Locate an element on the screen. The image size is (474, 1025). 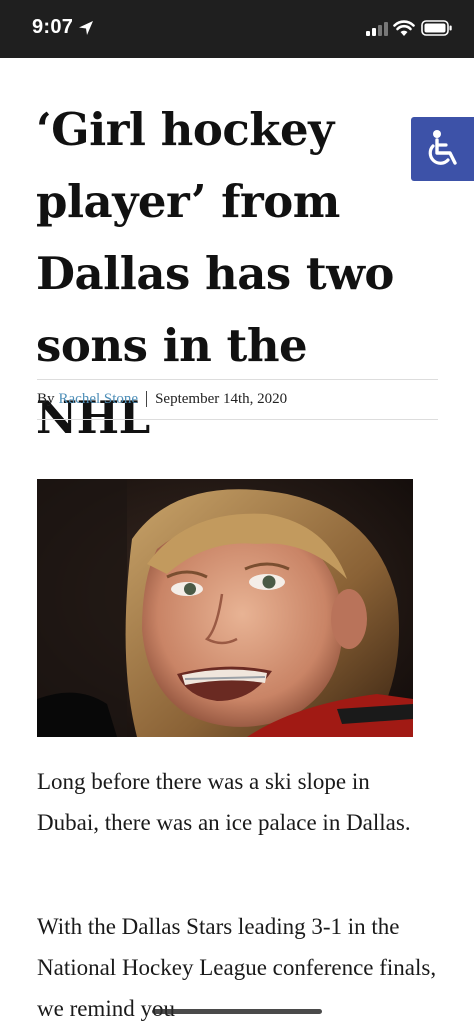
byline: By Rachel Stone September 14th, 2020 is located at coordinates (237, 399).